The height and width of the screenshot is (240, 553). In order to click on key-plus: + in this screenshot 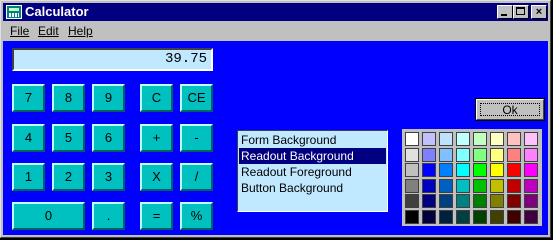, I will do `click(156, 138)`.